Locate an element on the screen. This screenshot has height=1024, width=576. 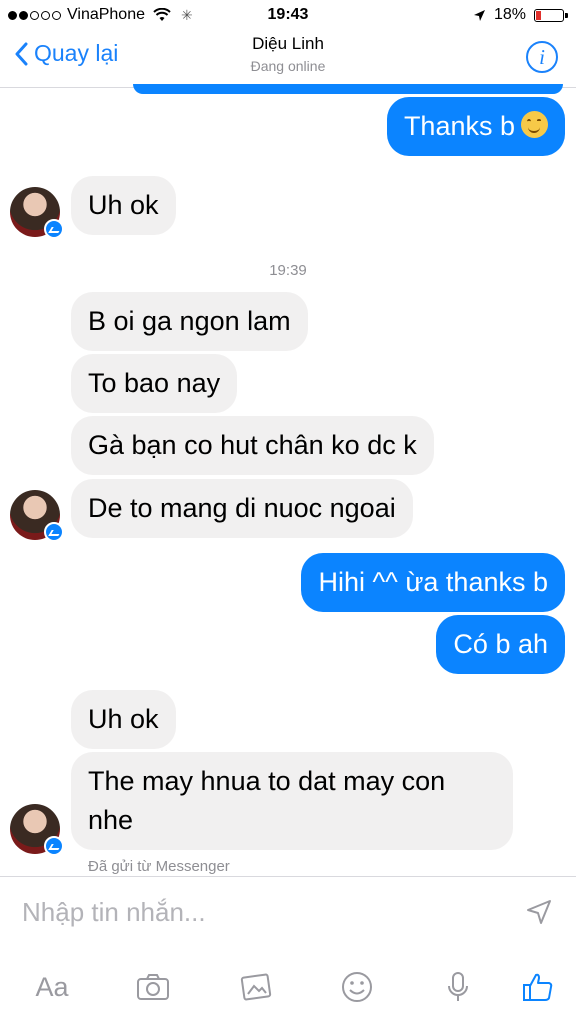
status-bar: VinaPhone ✳ 19:43 18% is located at coordinates (288, 15).